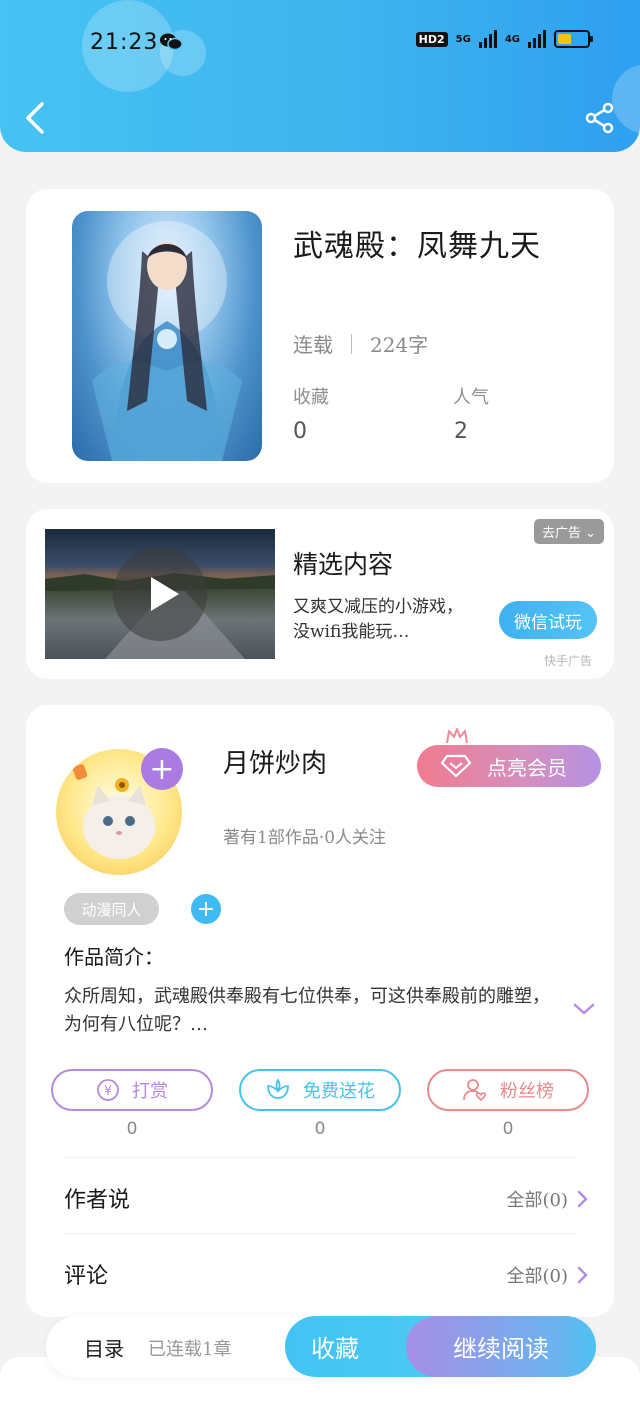  I want to click on play-button, so click(160, 594).